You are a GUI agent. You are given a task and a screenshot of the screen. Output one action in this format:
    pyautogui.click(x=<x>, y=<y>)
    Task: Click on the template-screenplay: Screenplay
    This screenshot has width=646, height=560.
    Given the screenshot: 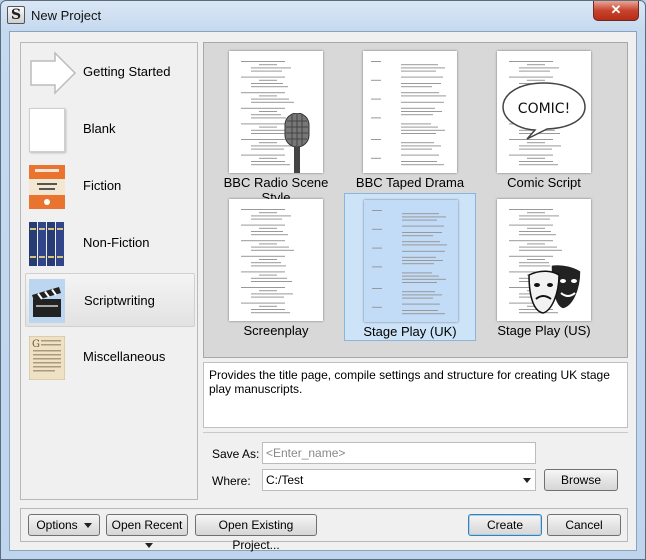 What is the action you would take?
    pyautogui.click(x=276, y=267)
    